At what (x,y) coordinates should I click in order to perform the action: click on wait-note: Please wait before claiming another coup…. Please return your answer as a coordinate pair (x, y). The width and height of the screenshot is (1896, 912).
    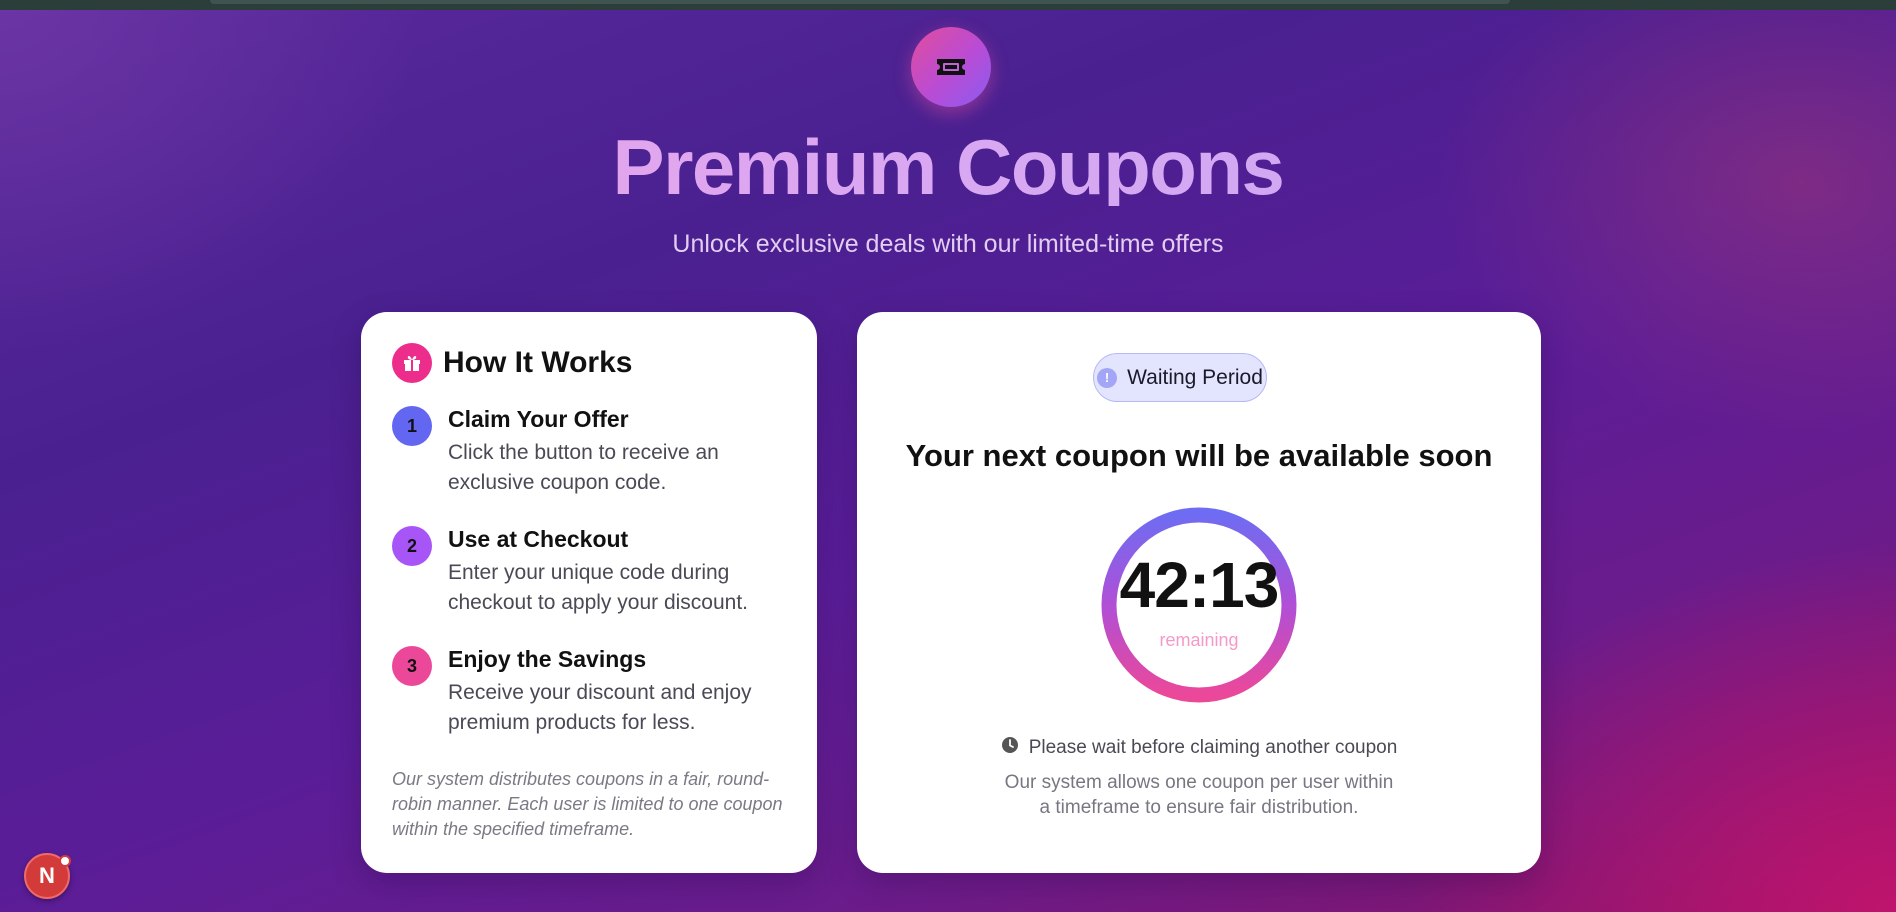
    Looking at the image, I should click on (1199, 747).